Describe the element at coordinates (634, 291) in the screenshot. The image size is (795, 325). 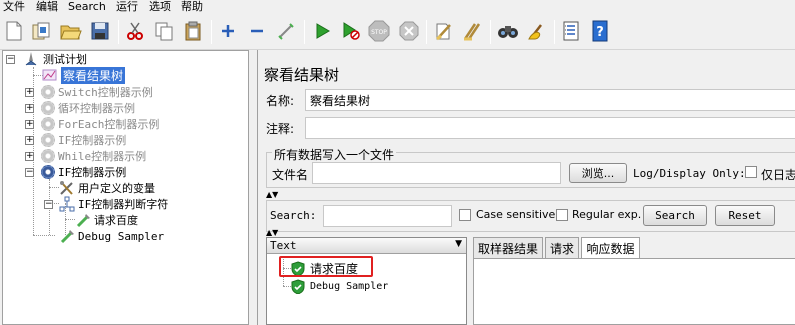
I see `tab-content` at that location.